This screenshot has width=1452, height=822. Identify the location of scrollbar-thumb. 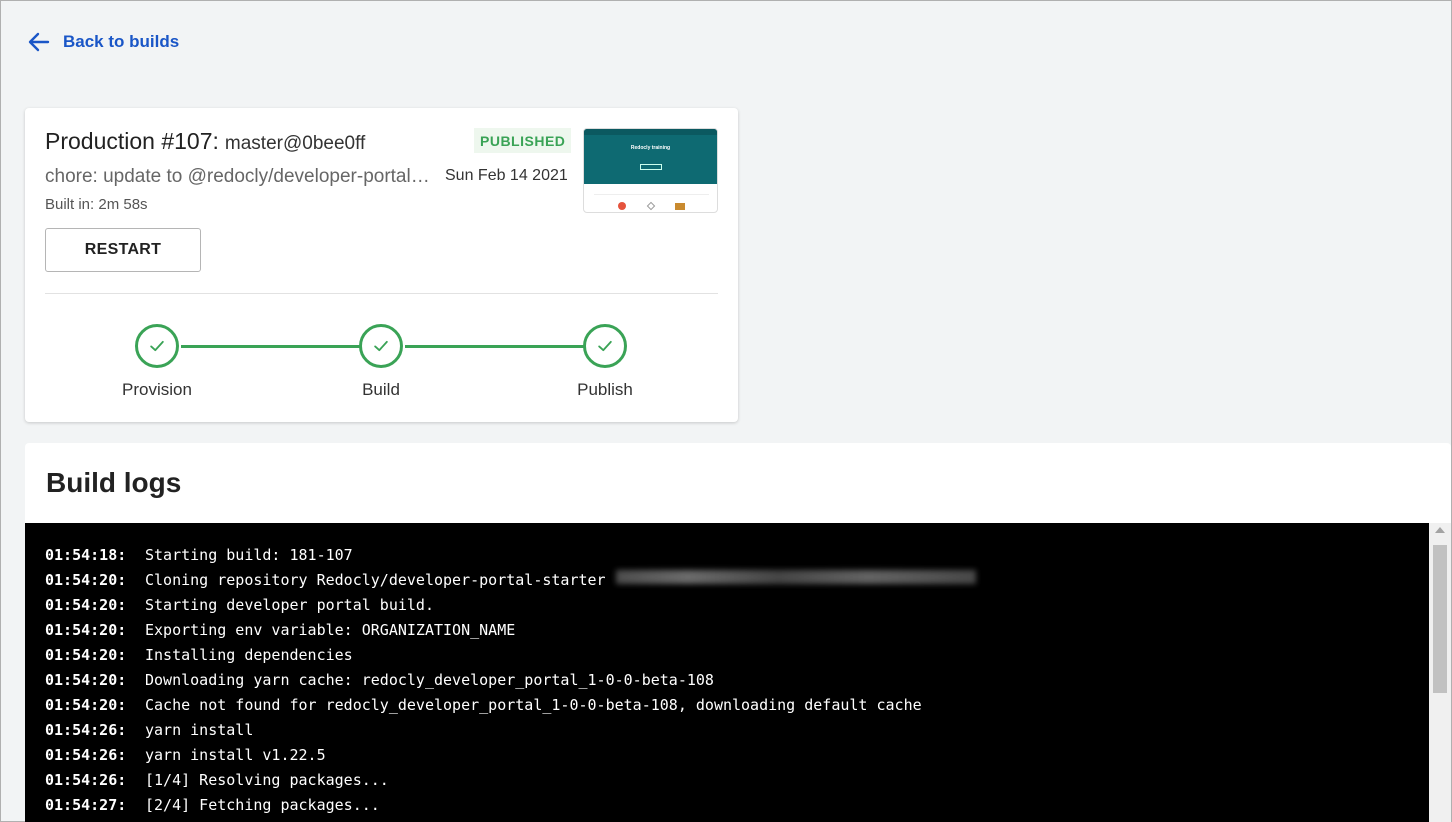
(1440, 619).